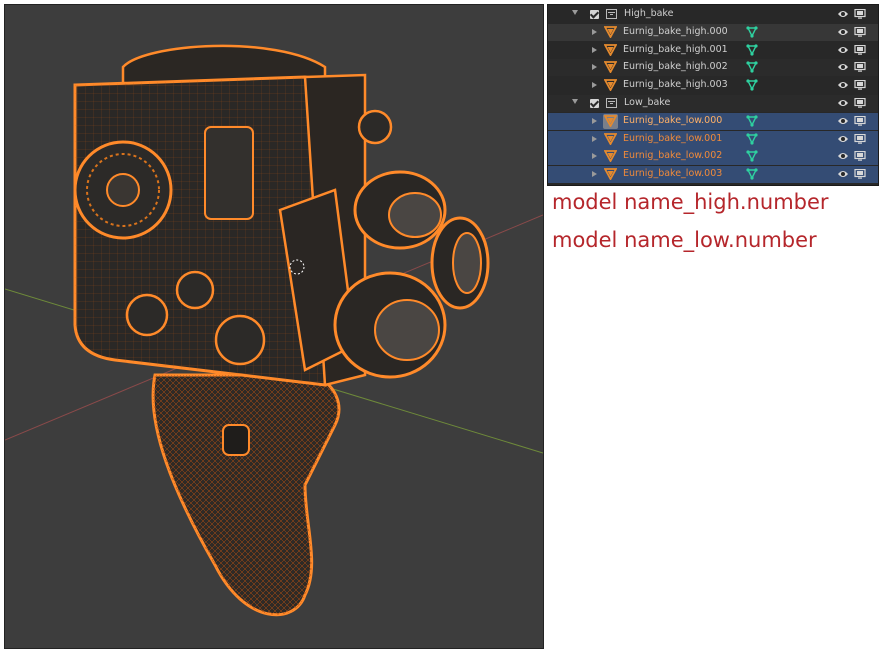  Describe the element at coordinates (675, 31) in the screenshot. I see `object-label: Eurnig_bake_high.000` at that location.